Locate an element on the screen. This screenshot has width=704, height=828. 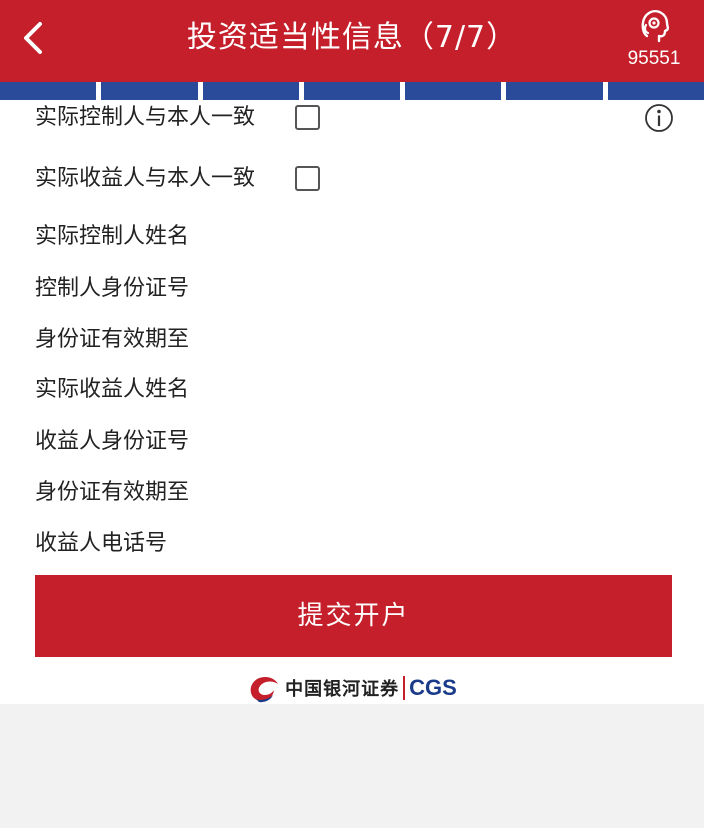
progress-bar is located at coordinates (352, 91).